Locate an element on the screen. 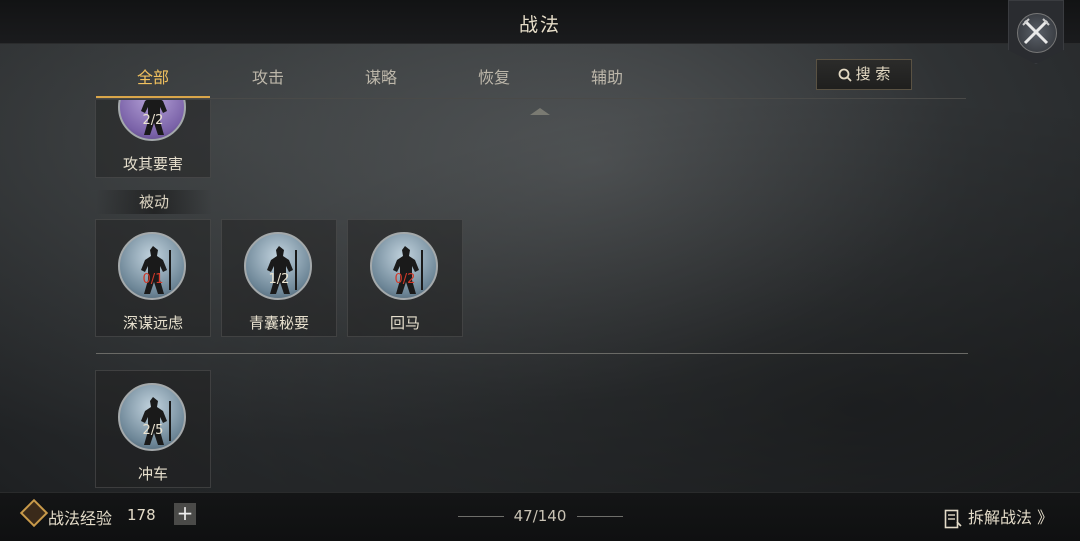  tab-attack: 攻击 is located at coordinates (268, 79).